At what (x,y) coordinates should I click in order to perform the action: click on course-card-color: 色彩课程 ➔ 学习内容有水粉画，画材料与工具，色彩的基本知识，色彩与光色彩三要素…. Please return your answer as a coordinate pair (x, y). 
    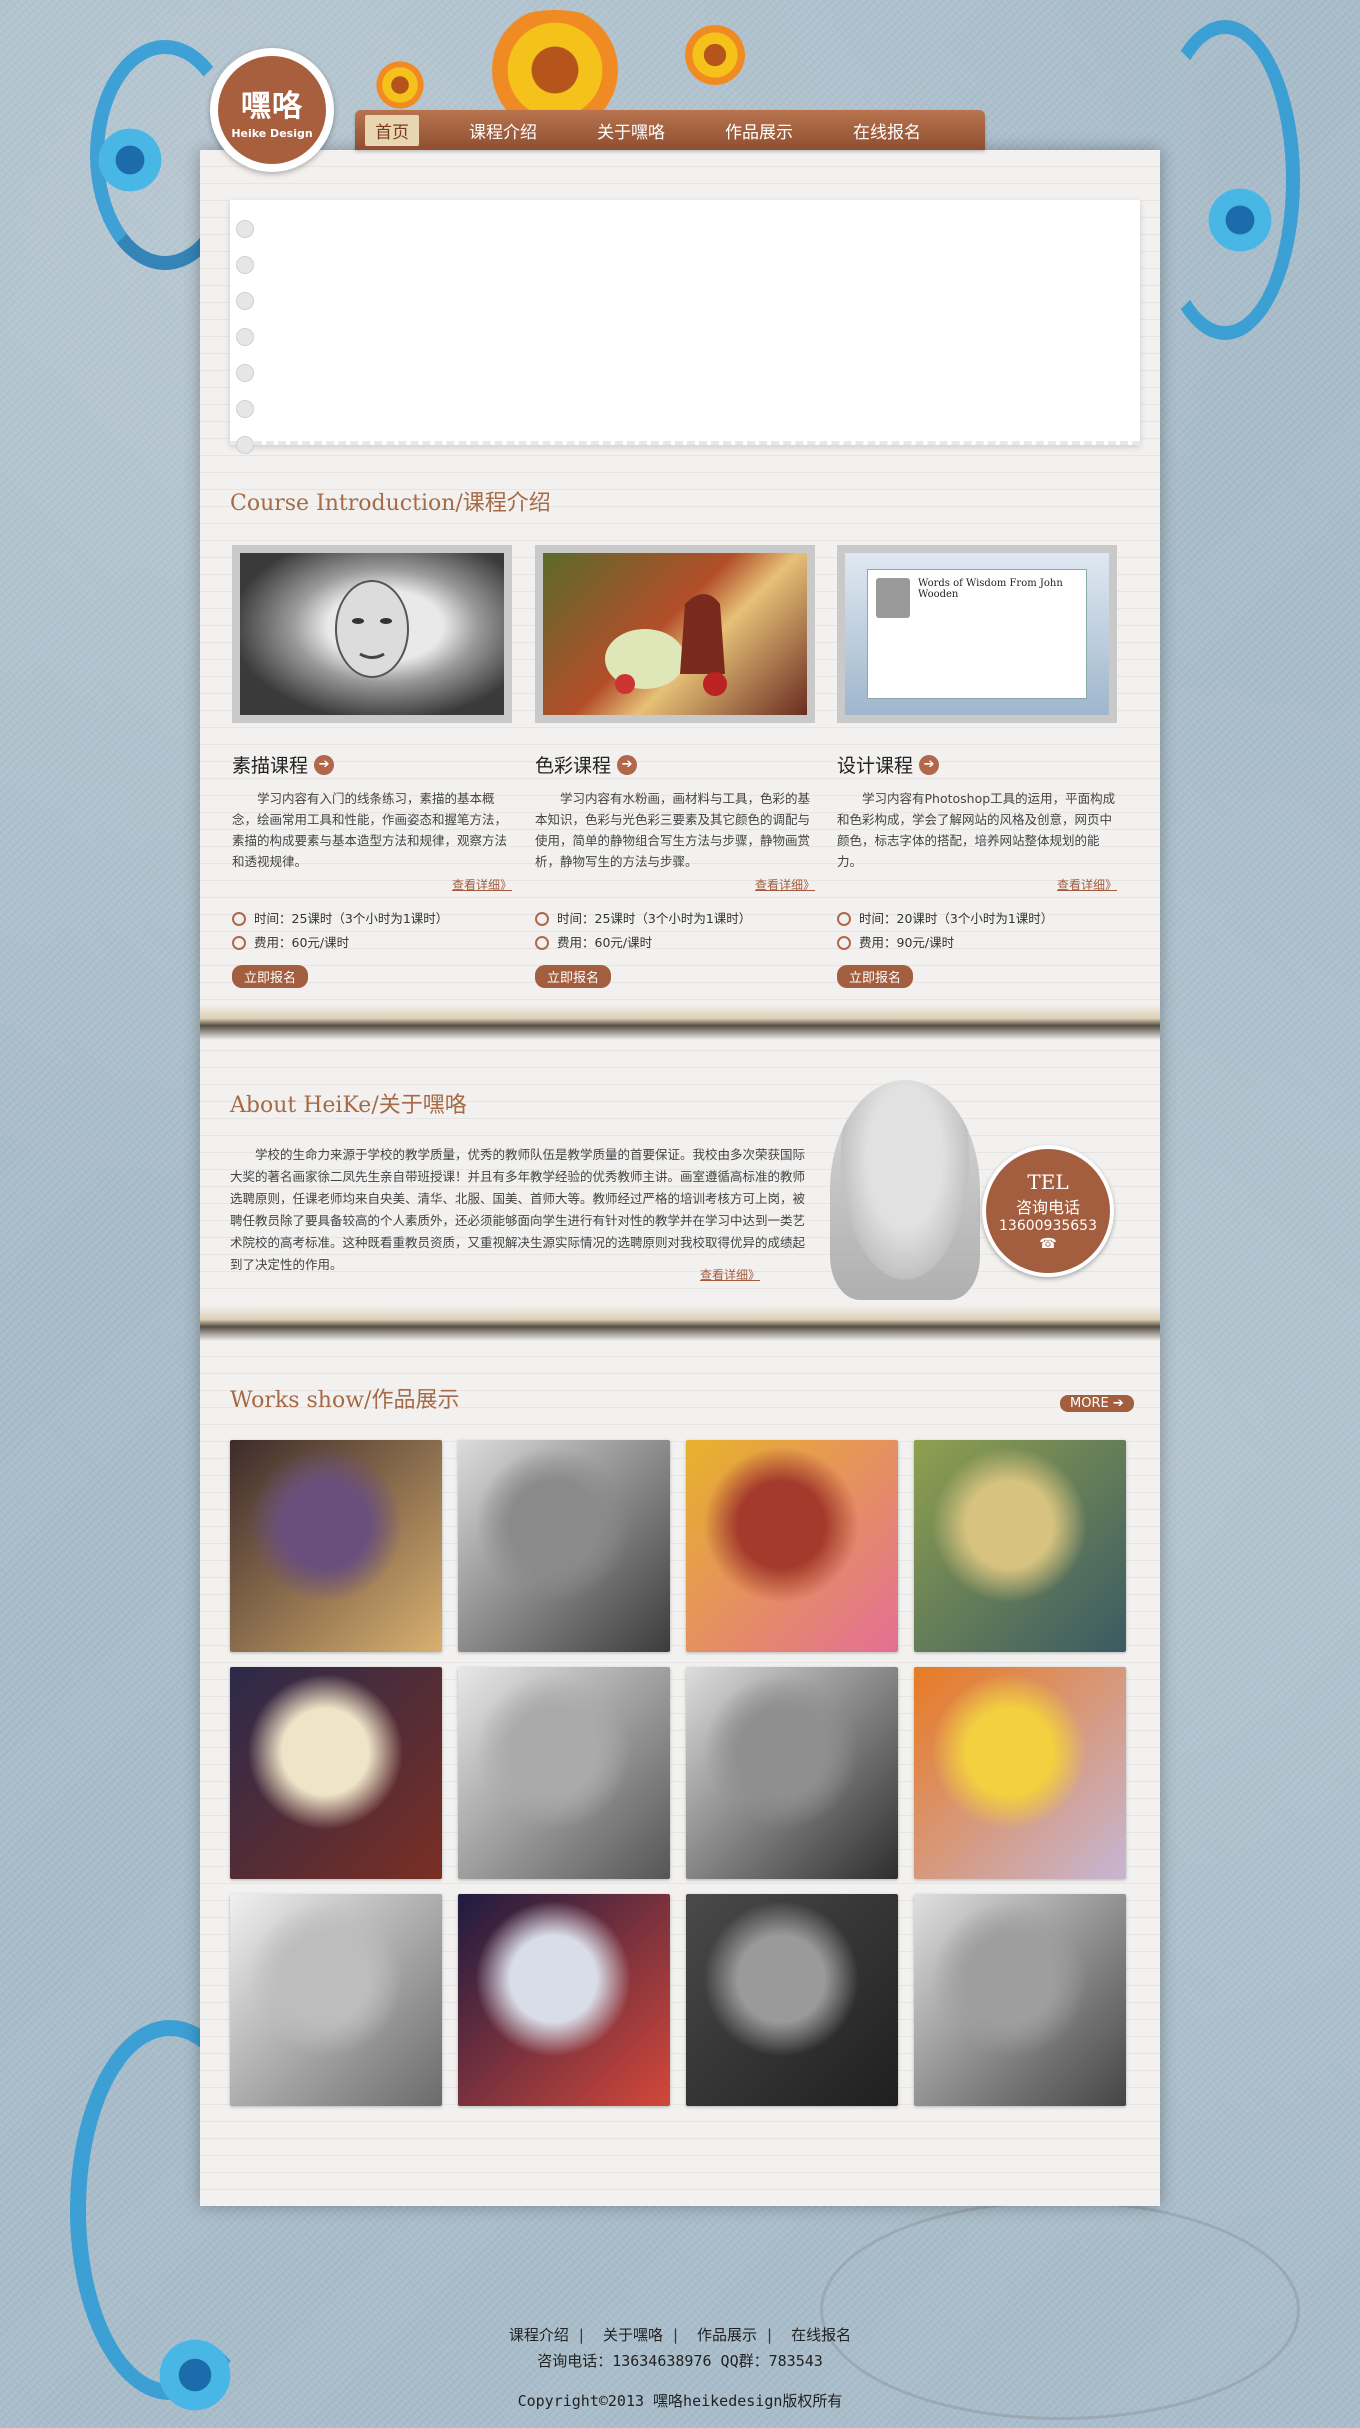
    Looking at the image, I should click on (675, 766).